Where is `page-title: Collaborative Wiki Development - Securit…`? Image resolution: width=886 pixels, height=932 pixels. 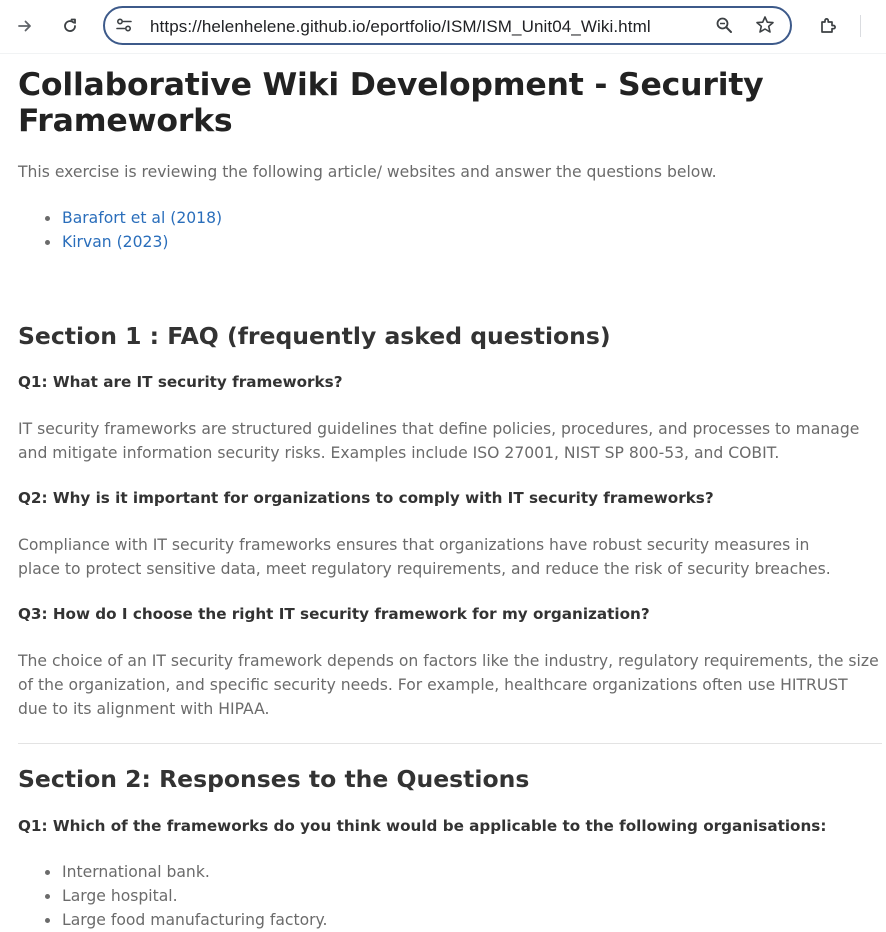
page-title: Collaborative Wiki Development - Securit… is located at coordinates (391, 103).